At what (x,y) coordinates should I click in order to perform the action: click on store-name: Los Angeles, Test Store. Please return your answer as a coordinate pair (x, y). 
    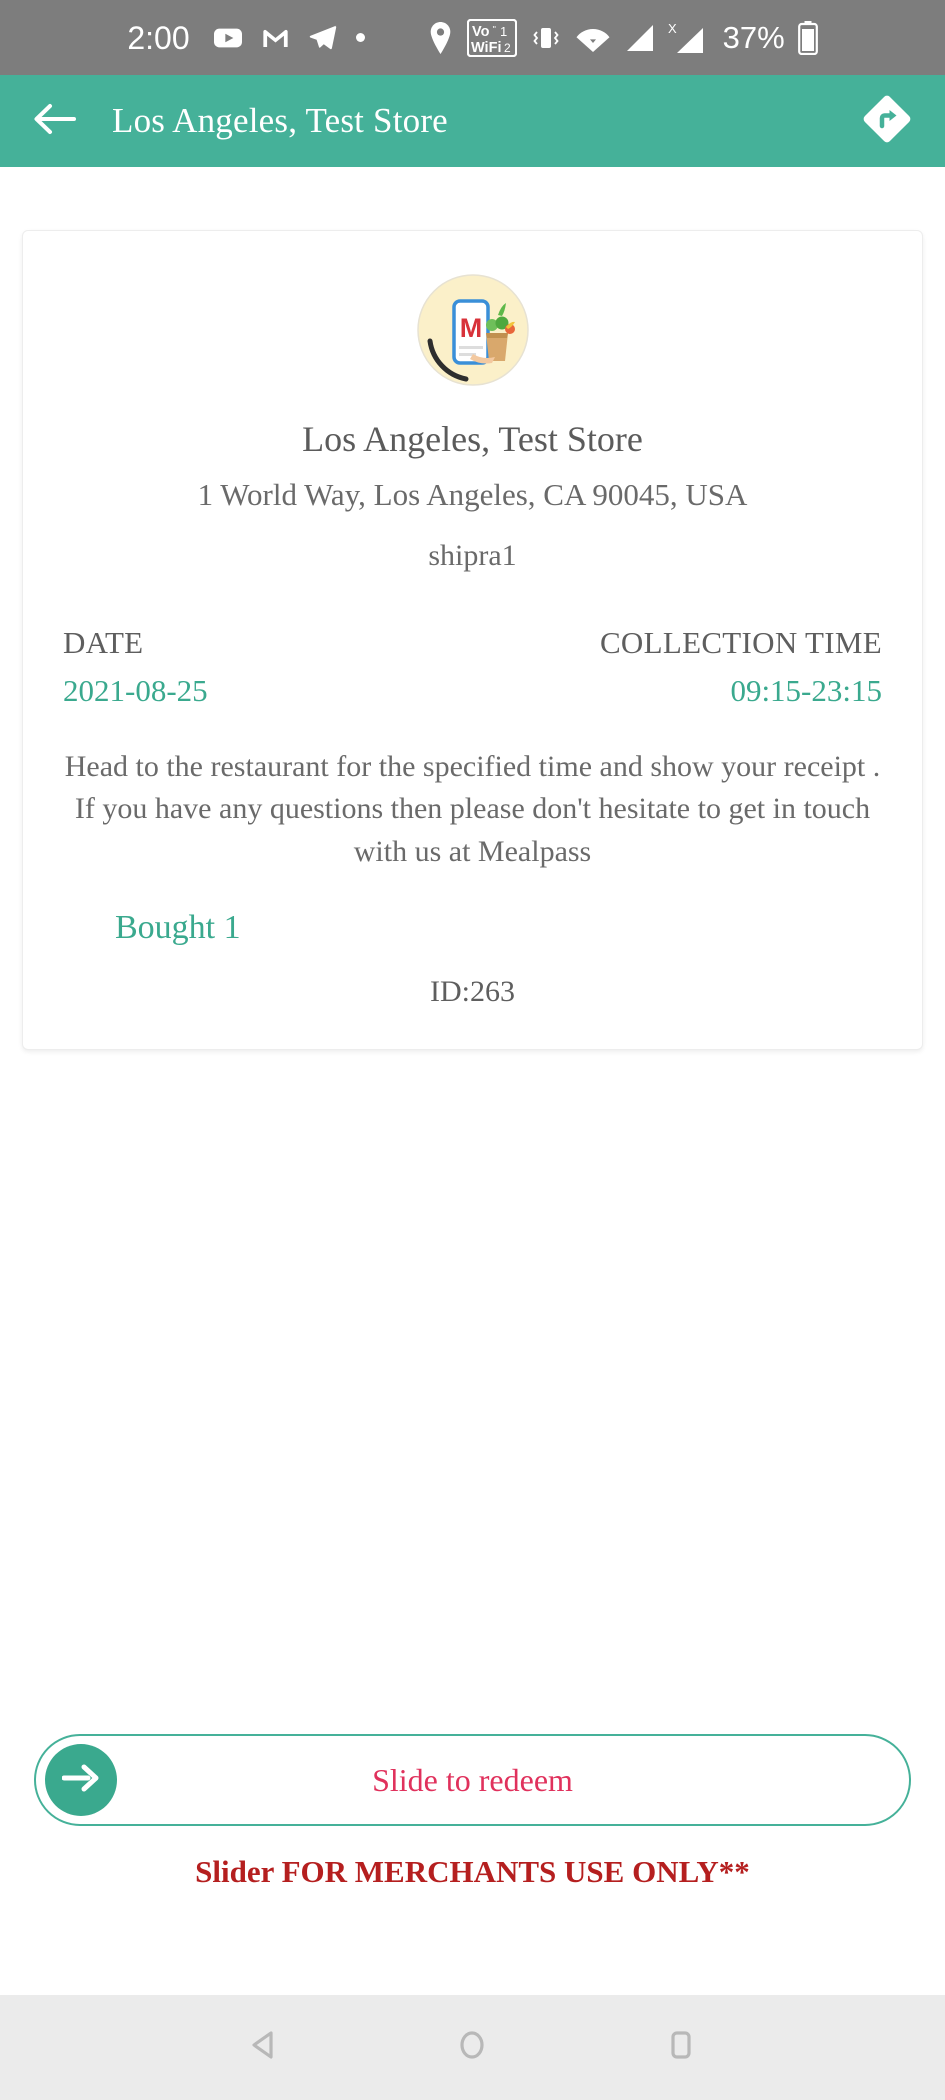
    Looking at the image, I should click on (472, 439).